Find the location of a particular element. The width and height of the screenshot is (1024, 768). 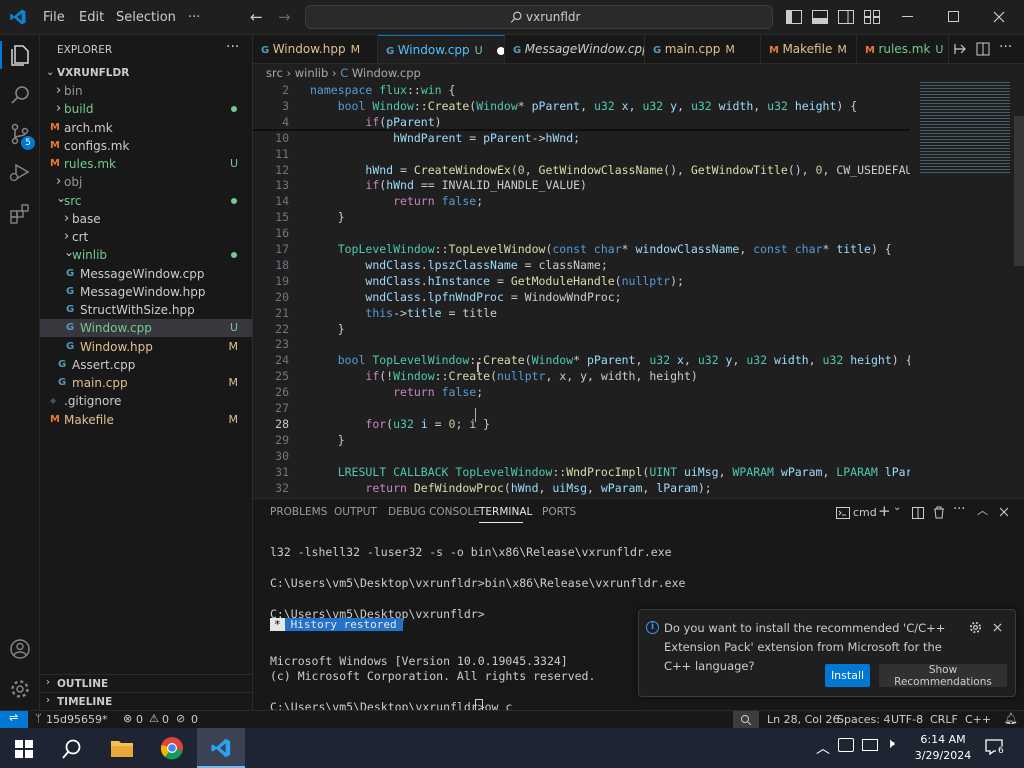

compare-changes-icon is located at coordinates (960, 49).